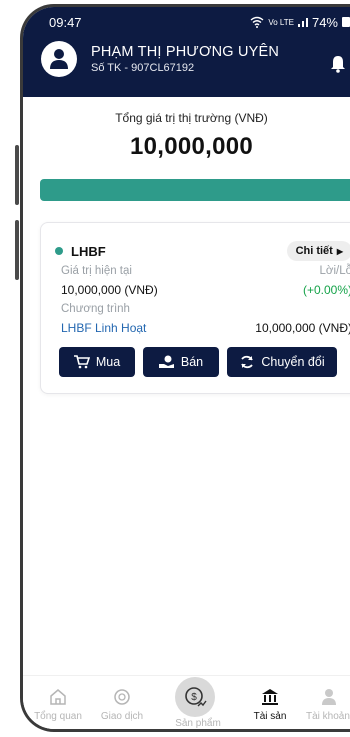 The image size is (350, 737). I want to click on bell-icon, so click(338, 64).